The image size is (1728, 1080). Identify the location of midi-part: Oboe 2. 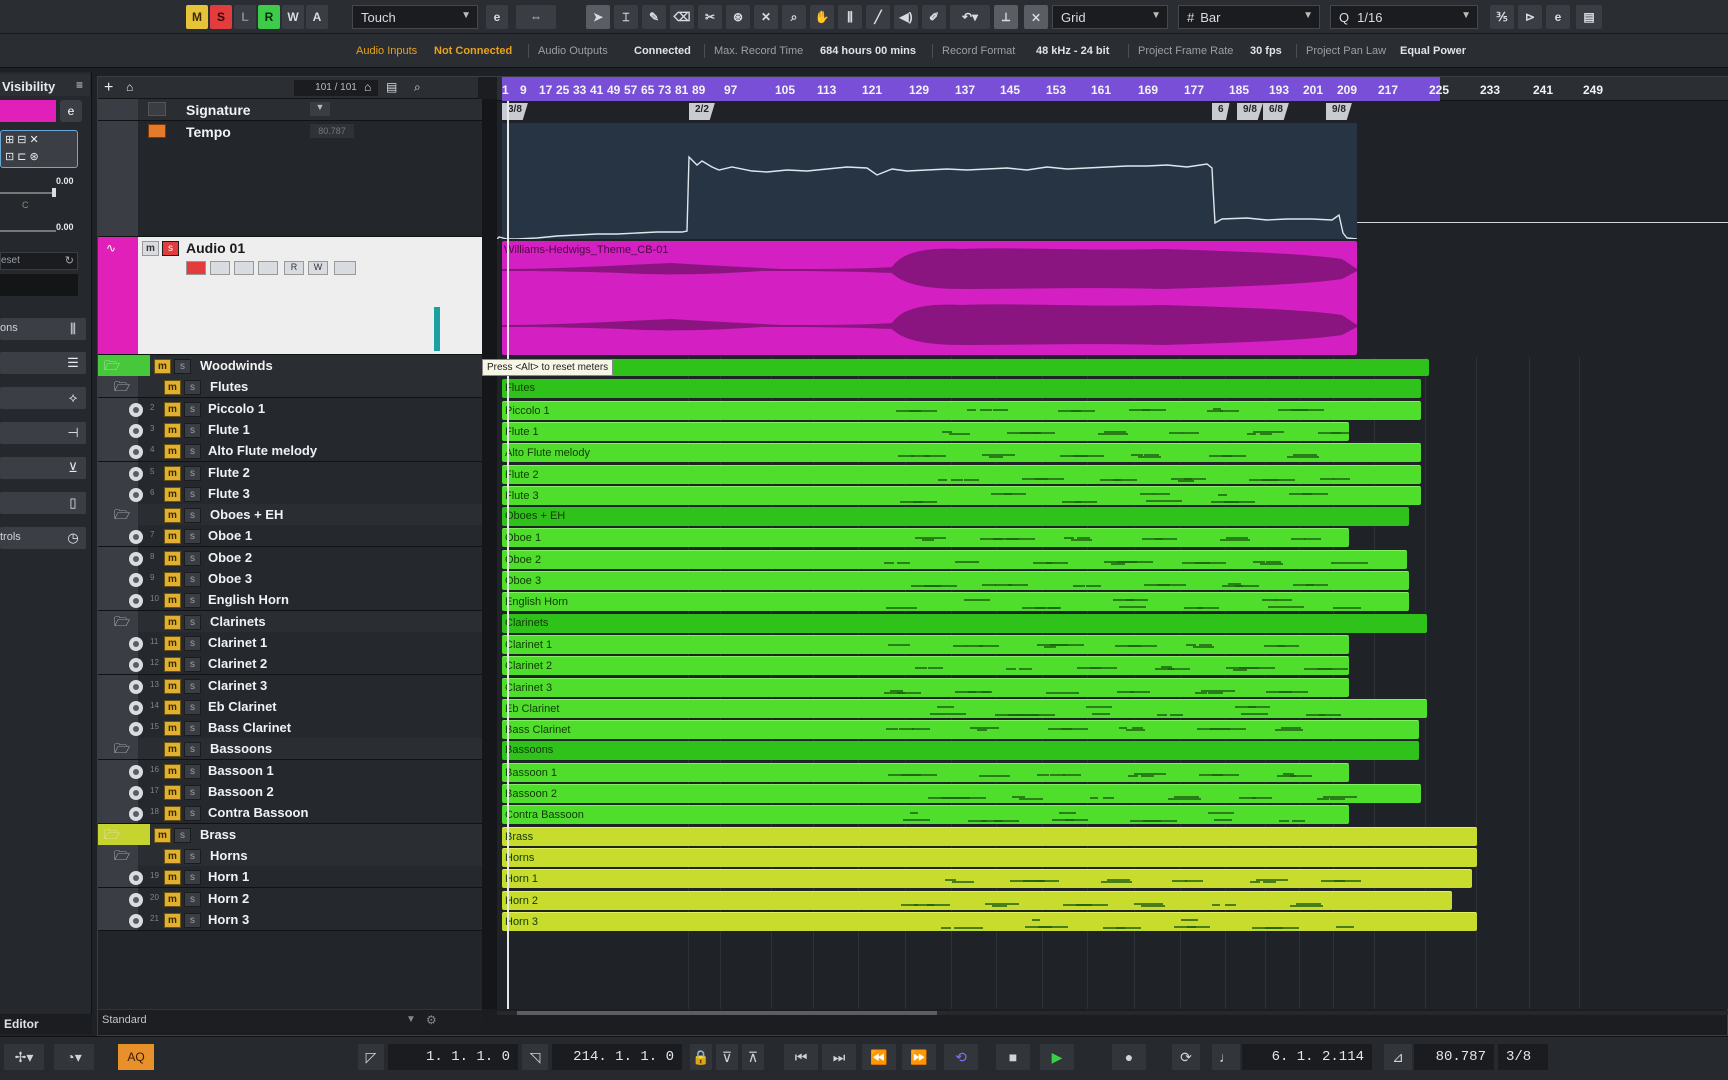
(954, 559).